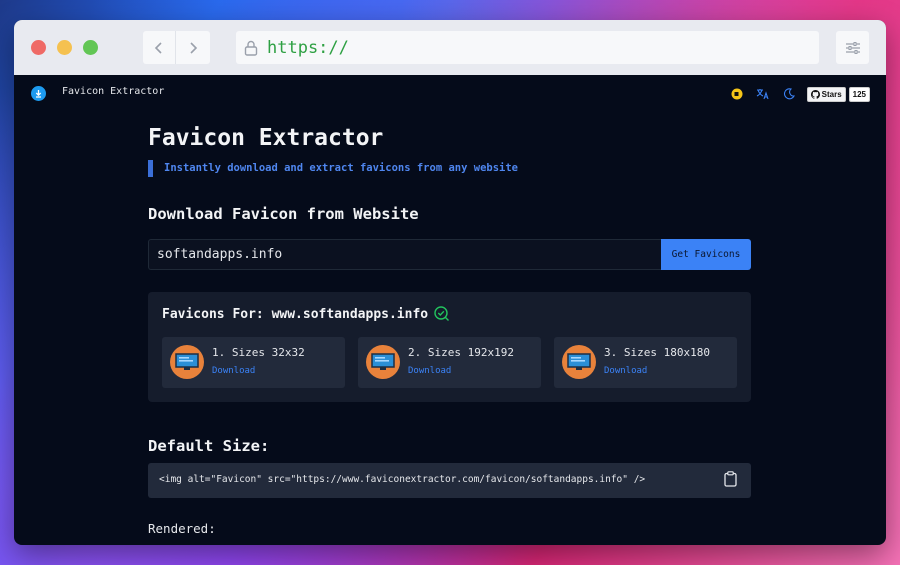 The width and height of the screenshot is (900, 565). What do you see at coordinates (38, 47) in the screenshot?
I see `close-window-button` at bounding box center [38, 47].